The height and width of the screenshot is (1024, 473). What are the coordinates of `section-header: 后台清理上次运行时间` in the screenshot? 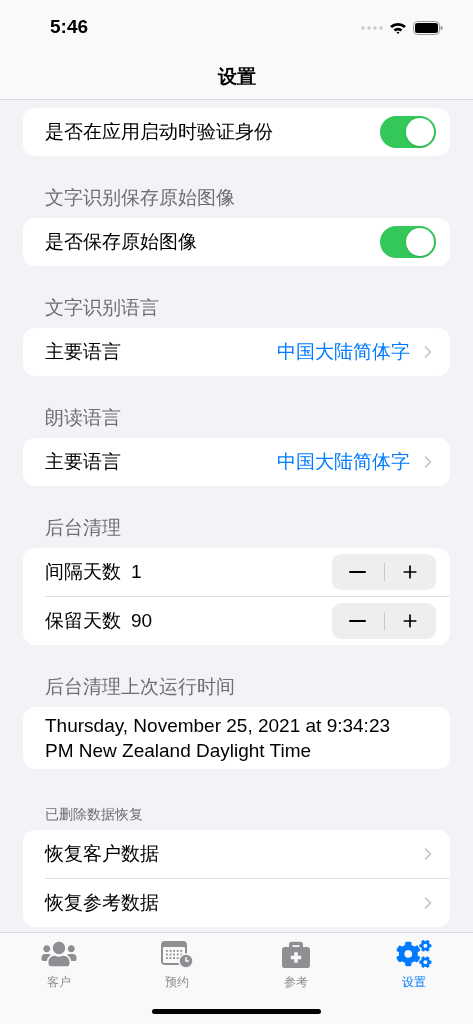 It's located at (140, 686).